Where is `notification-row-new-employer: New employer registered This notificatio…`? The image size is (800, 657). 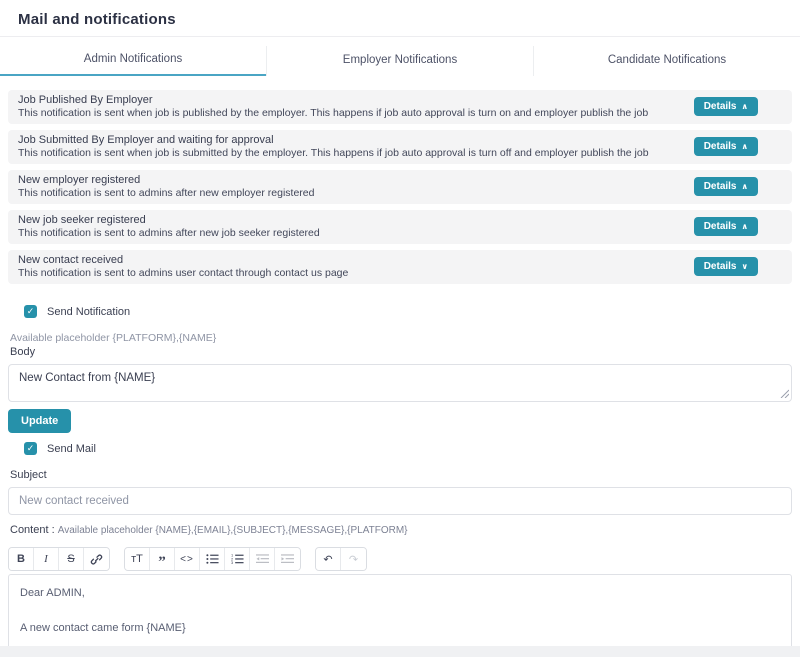 notification-row-new-employer: New employer registered This notificatio… is located at coordinates (400, 187).